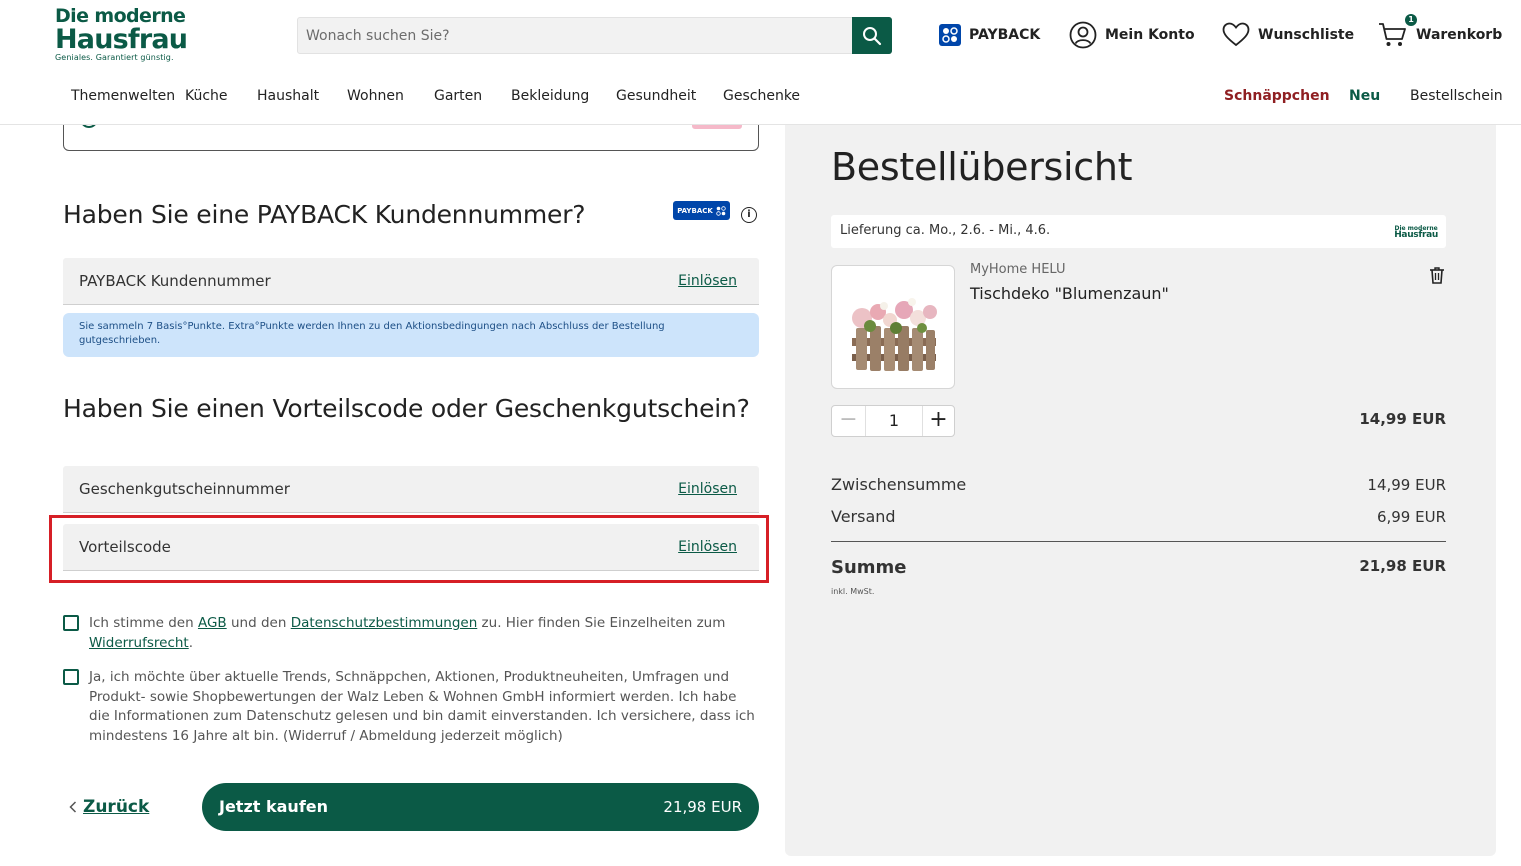 This screenshot has height=866, width=1521. Describe the element at coordinates (1277, 96) in the screenshot. I see `nav-item-deals: Schnäppchen` at that location.